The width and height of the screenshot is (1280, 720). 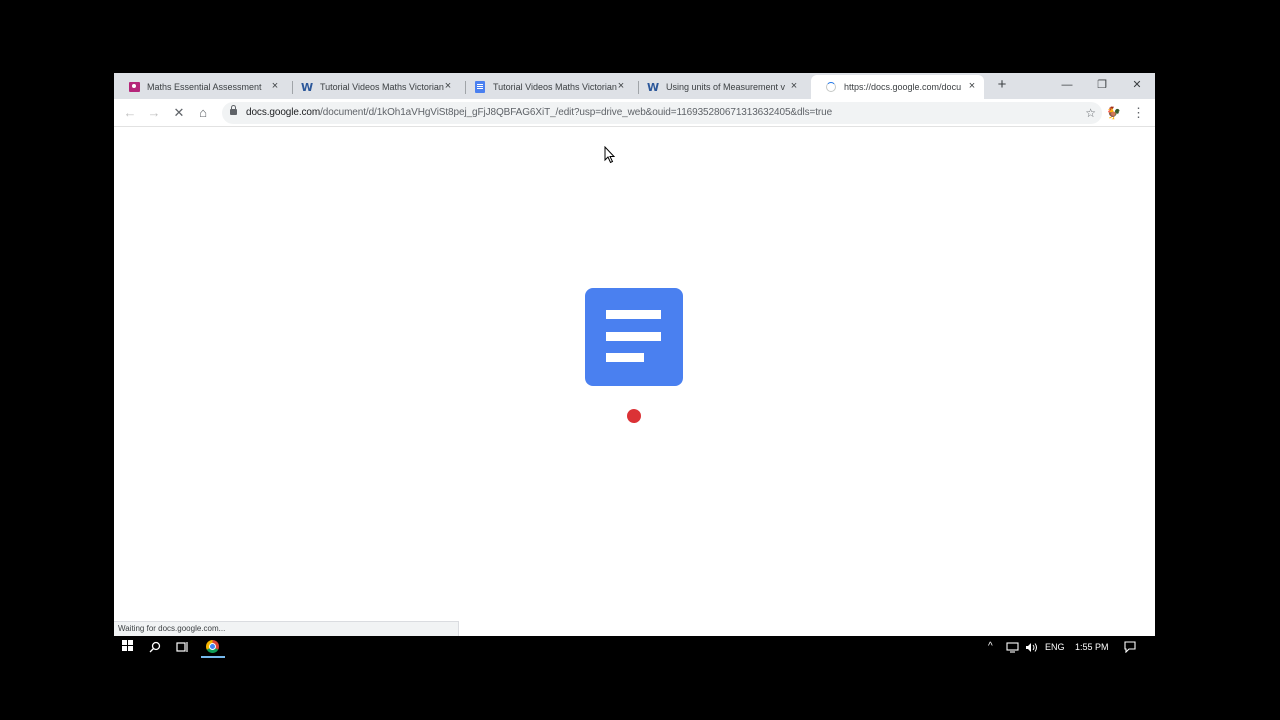 I want to click on loading-spinner-icon, so click(x=831, y=87).